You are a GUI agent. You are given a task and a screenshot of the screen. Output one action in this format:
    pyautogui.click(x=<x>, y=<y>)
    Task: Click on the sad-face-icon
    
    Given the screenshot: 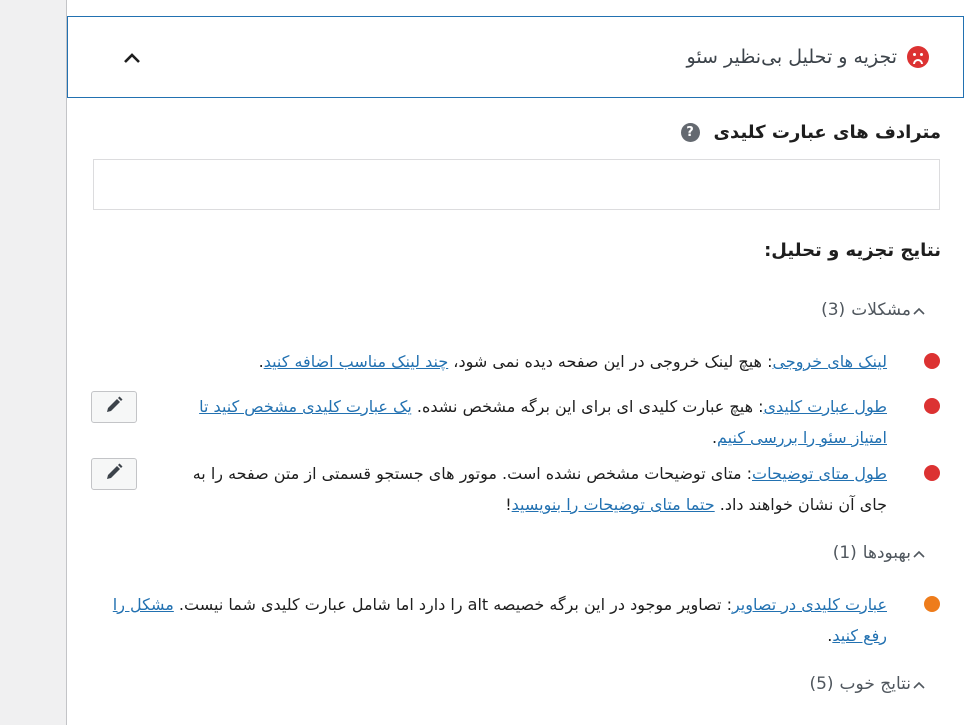 What is the action you would take?
    pyautogui.click(x=918, y=57)
    